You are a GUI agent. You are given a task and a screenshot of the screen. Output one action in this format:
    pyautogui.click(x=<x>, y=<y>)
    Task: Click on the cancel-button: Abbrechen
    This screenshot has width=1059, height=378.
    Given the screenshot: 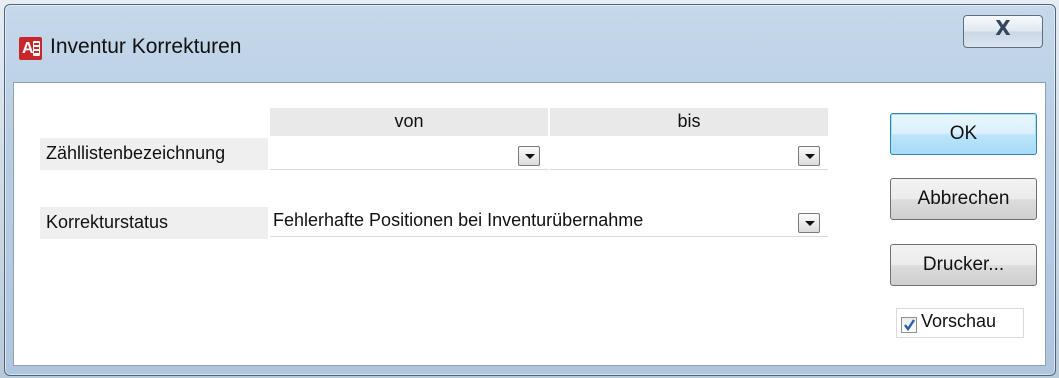 What is the action you would take?
    pyautogui.click(x=963, y=199)
    